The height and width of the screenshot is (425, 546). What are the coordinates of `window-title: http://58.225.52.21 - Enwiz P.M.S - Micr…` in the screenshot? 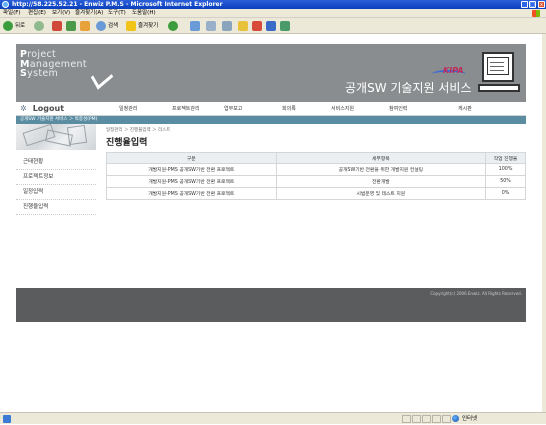 It's located at (117, 4).